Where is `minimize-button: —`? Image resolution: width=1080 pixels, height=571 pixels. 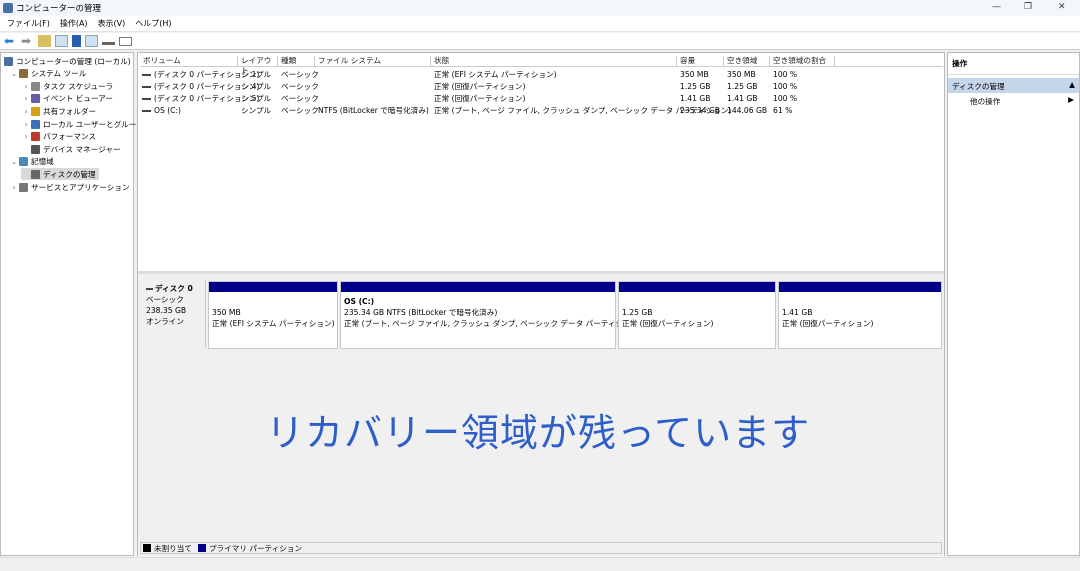
minimize-button: — is located at coordinates (996, 7).